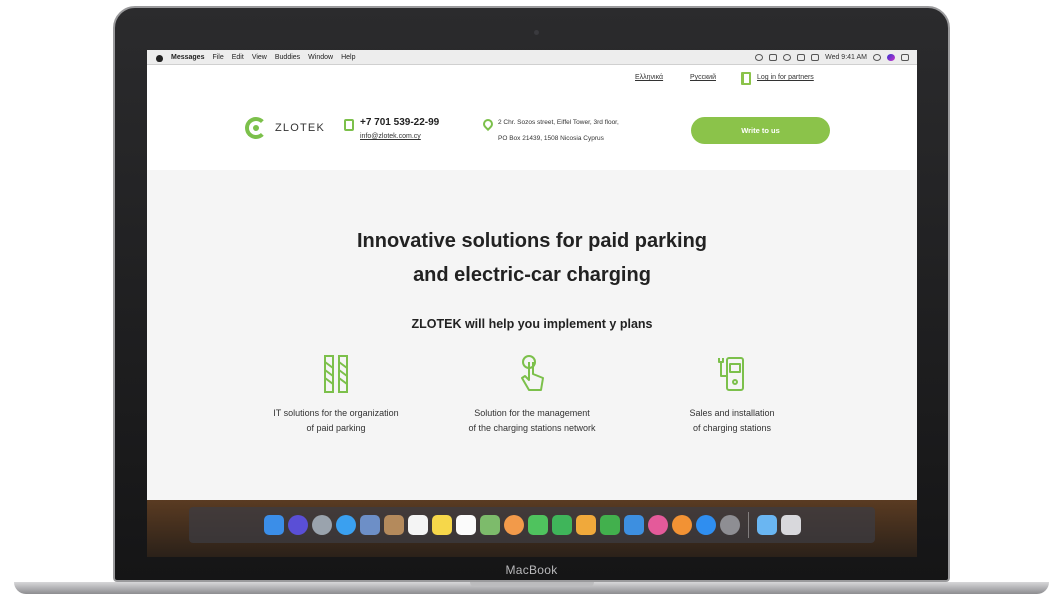  I want to click on phone-number: +7 701 539-22-99, so click(399, 122).